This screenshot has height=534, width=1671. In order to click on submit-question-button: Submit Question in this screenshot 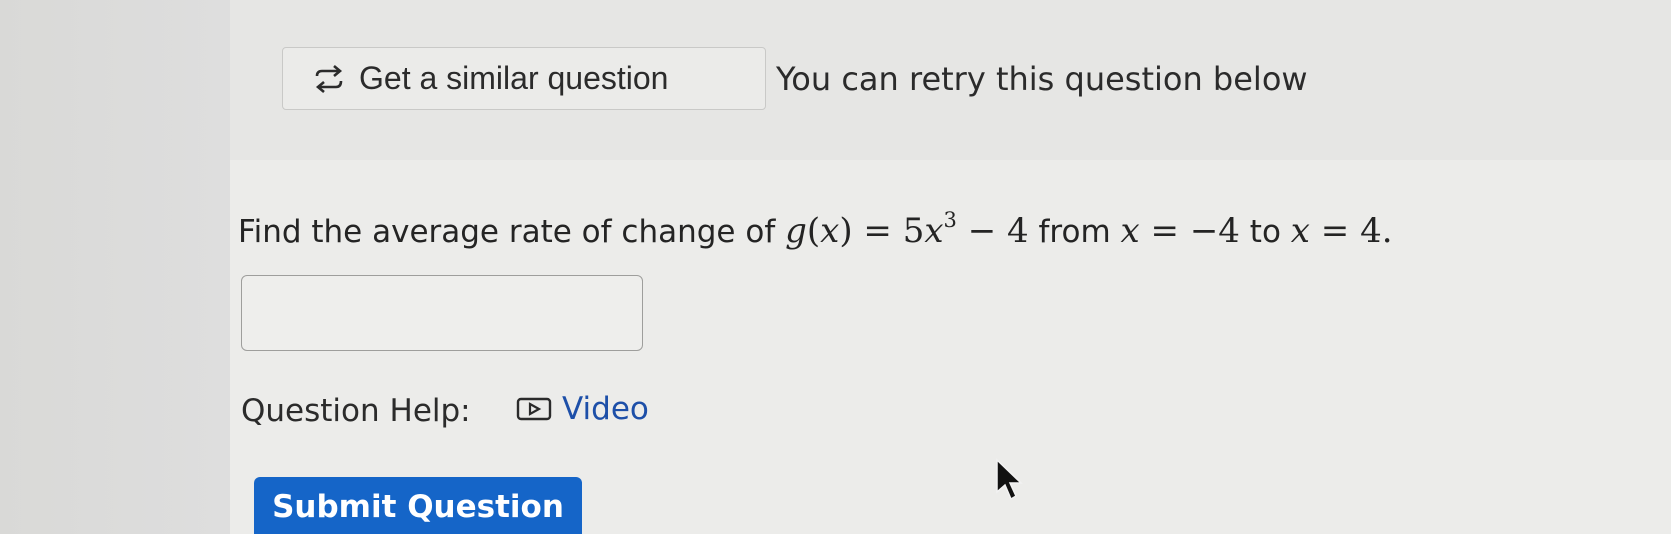, I will do `click(418, 505)`.